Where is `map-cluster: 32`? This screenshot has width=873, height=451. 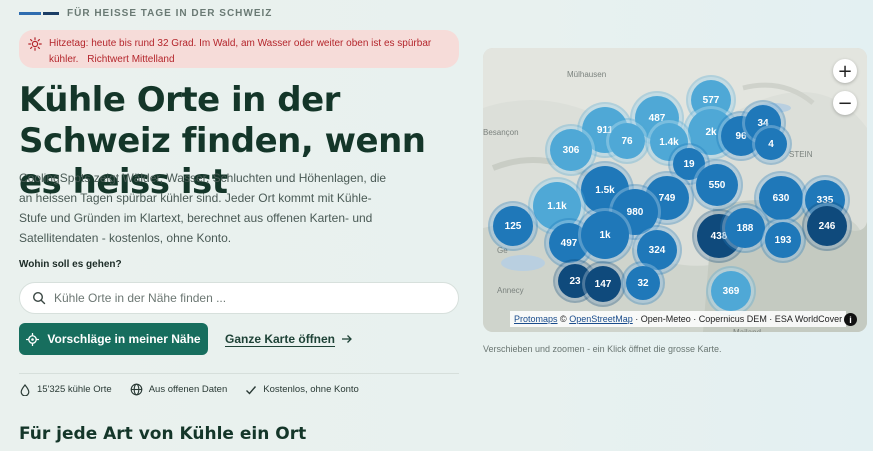 map-cluster: 32 is located at coordinates (643, 283).